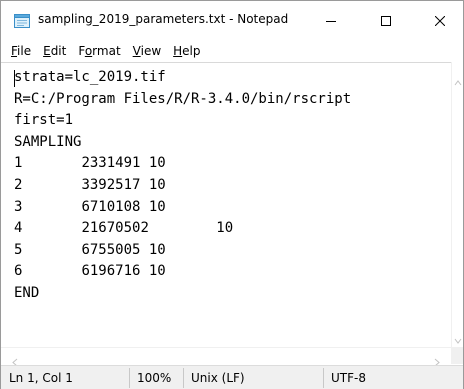 The width and height of the screenshot is (464, 389). What do you see at coordinates (147, 51) in the screenshot?
I see `menu-view: View` at bounding box center [147, 51].